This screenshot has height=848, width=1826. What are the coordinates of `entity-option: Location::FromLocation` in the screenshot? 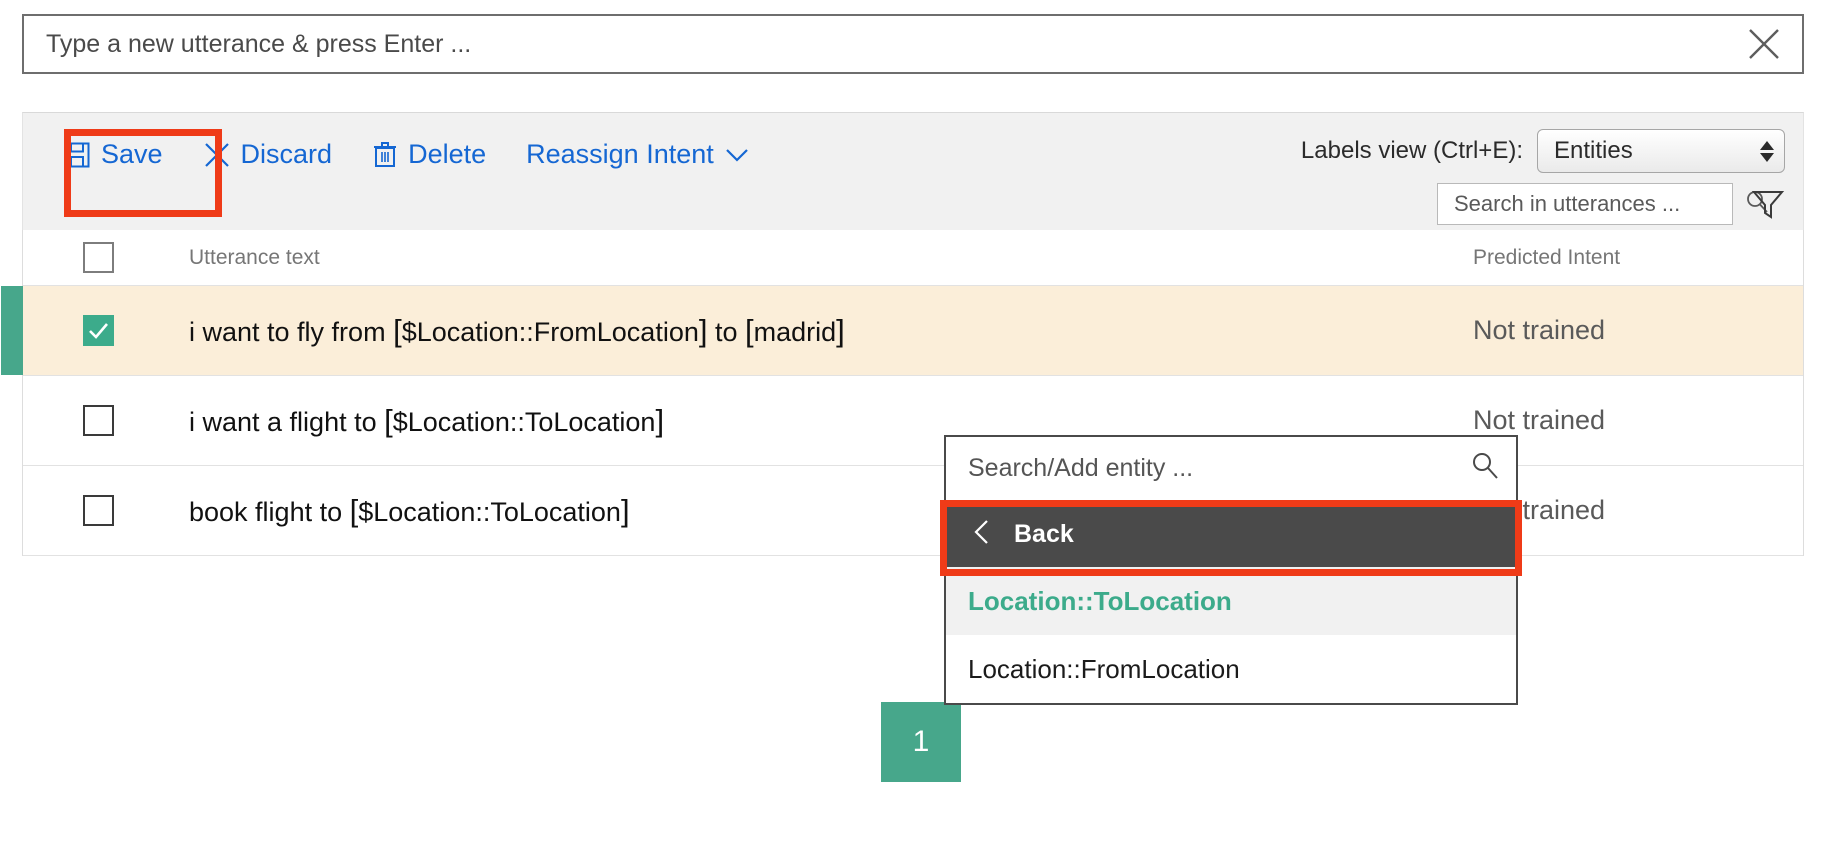 It's located at (1231, 669).